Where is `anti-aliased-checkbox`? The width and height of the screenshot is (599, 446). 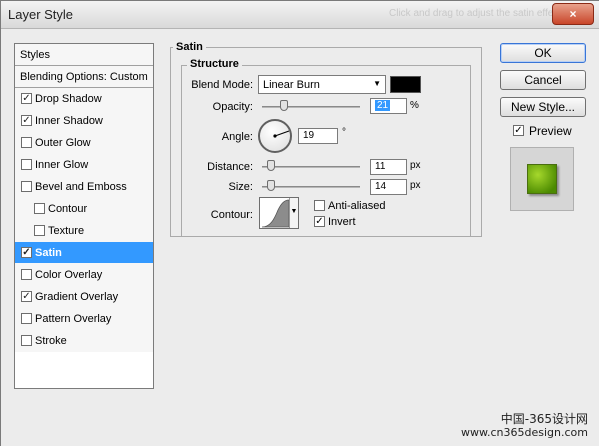
anti-aliased-checkbox is located at coordinates (319, 205).